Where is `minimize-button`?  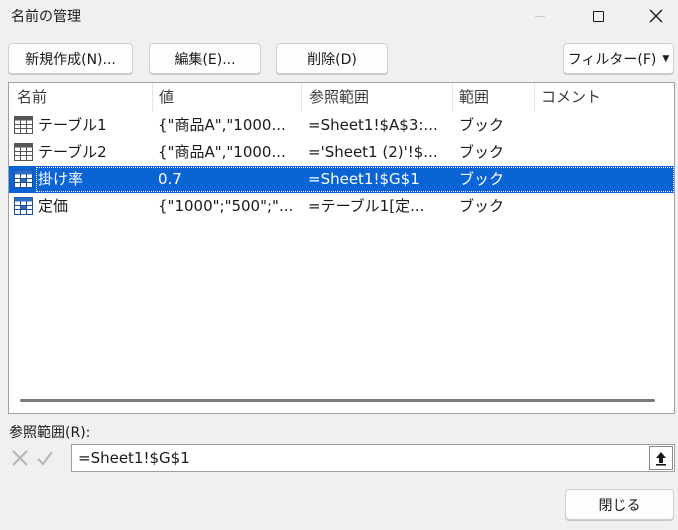 minimize-button is located at coordinates (540, 16).